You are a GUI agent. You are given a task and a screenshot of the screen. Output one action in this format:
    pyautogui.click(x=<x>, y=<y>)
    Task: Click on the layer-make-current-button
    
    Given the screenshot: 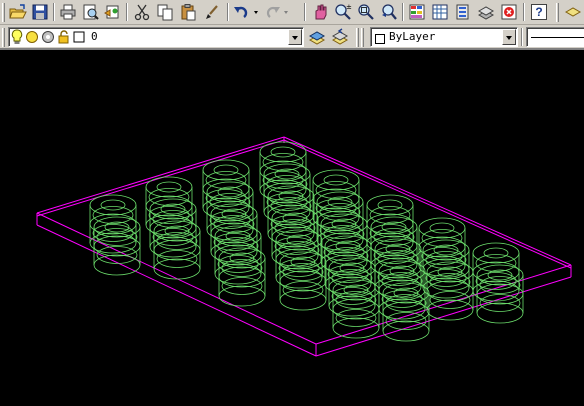 What is the action you would take?
    pyautogui.click(x=317, y=37)
    